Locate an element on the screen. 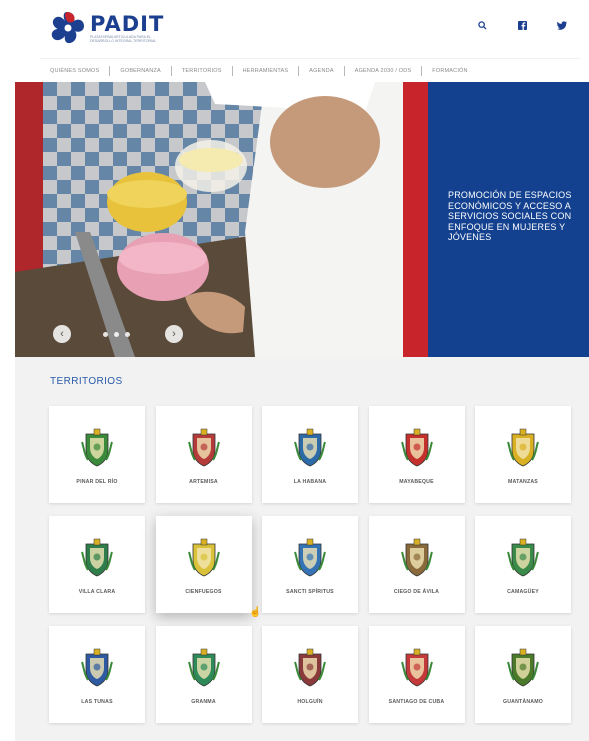  padit-logo-icon is located at coordinates (67, 28).